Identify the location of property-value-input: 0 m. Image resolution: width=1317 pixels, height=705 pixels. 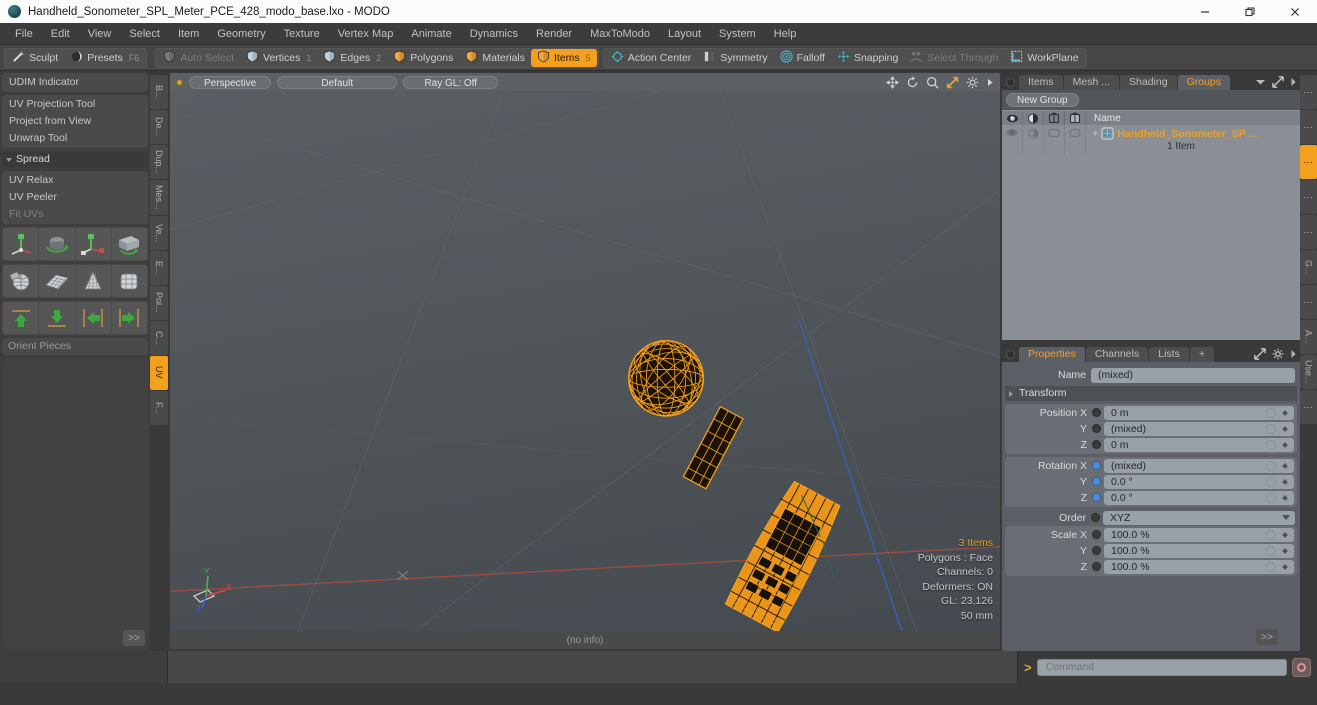
(1199, 444).